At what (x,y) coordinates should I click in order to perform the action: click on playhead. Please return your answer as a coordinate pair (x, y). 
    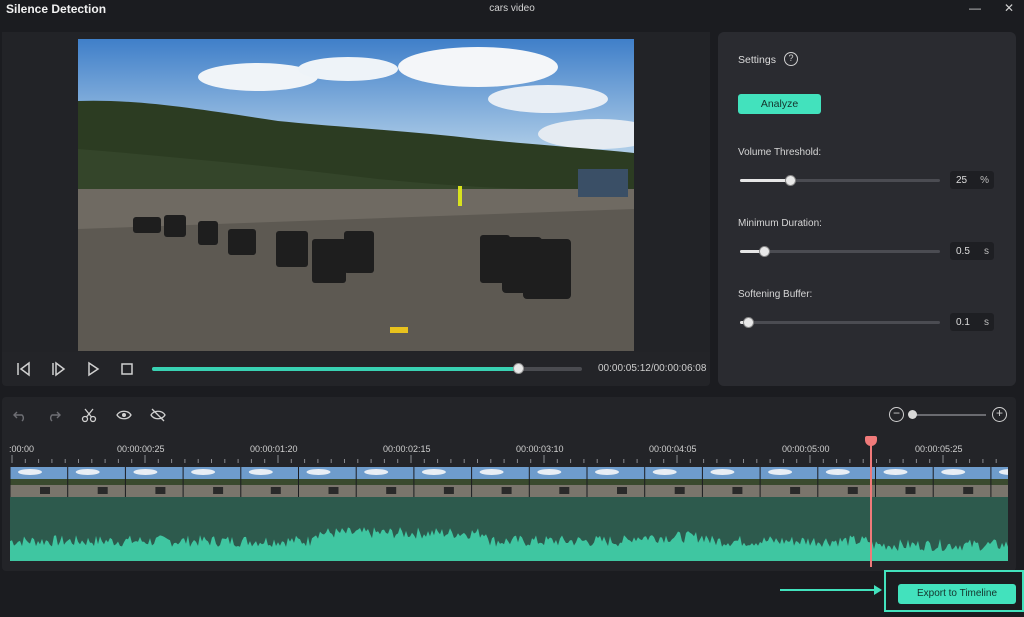
    Looking at the image, I should click on (871, 504).